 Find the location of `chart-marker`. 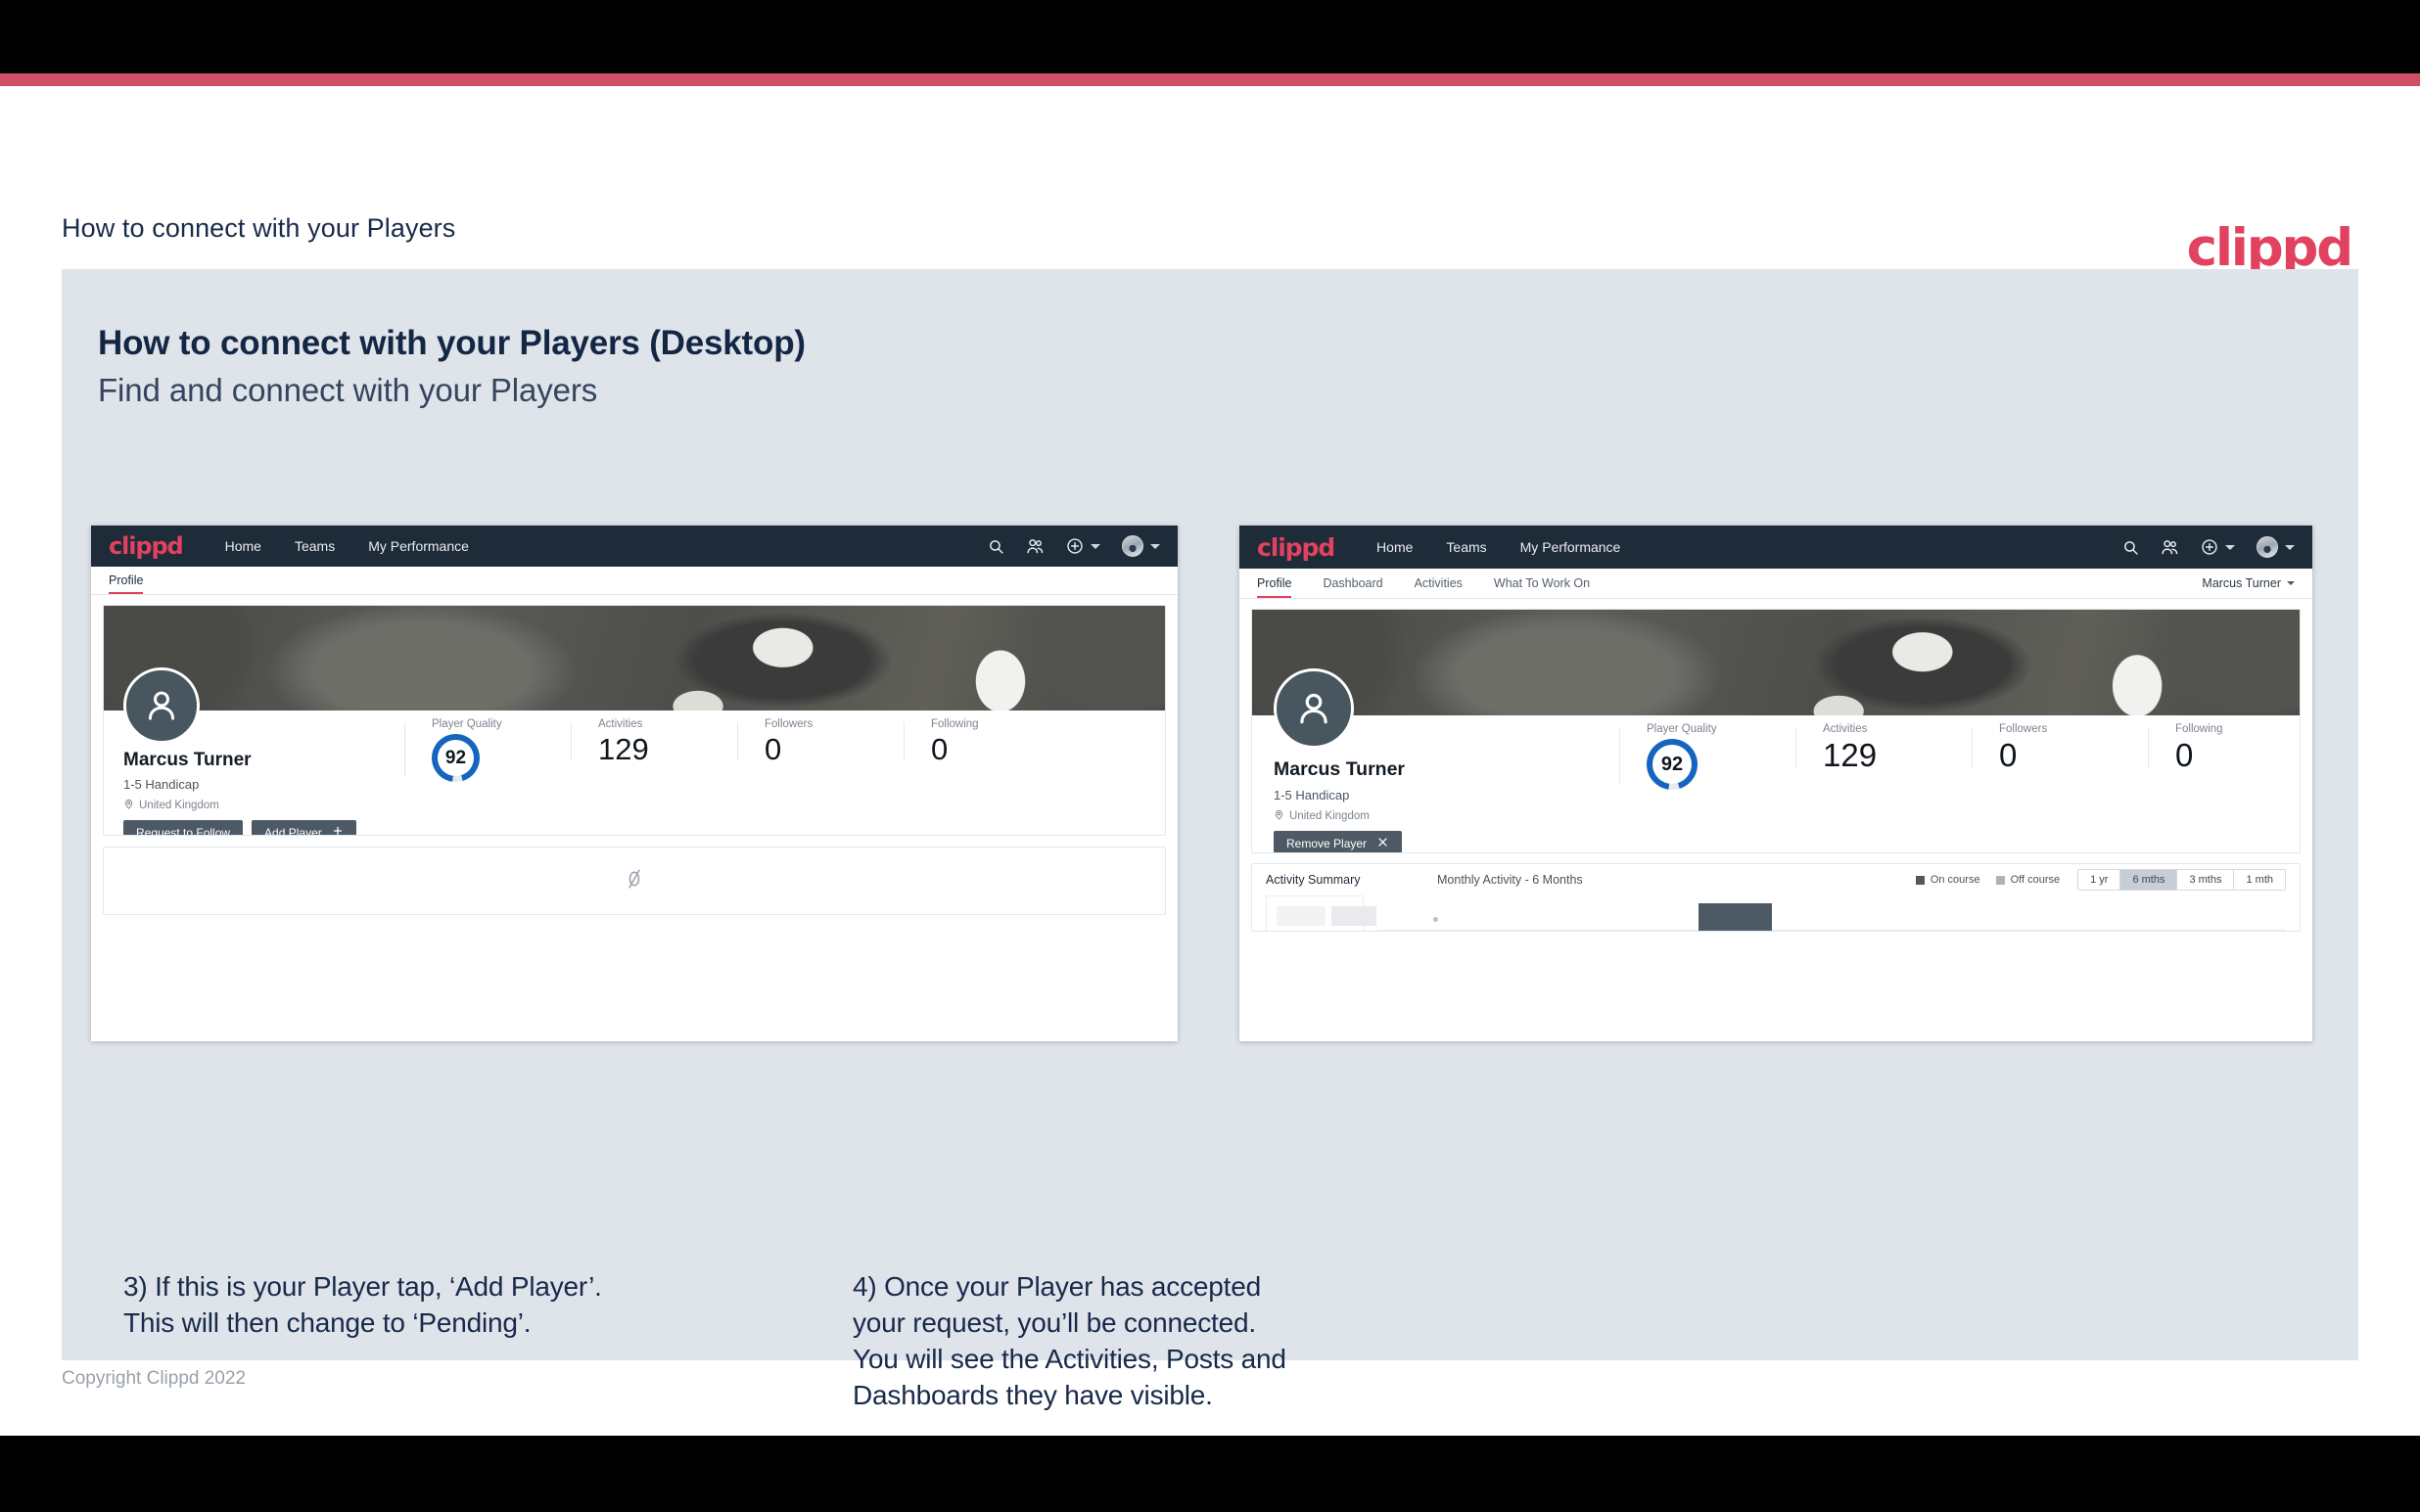

chart-marker is located at coordinates (1435, 919).